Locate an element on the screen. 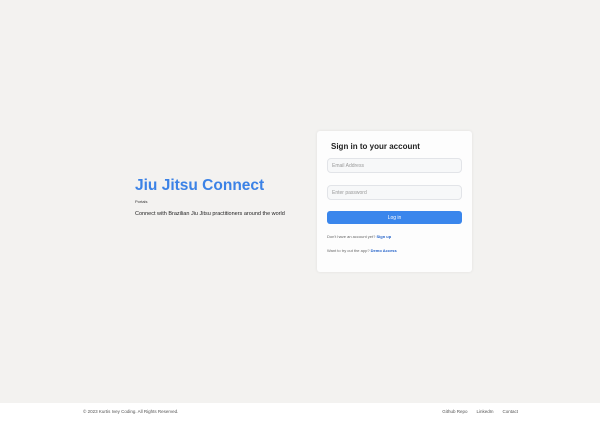 The width and height of the screenshot is (600, 421). signup-link: Sign up is located at coordinates (383, 236).